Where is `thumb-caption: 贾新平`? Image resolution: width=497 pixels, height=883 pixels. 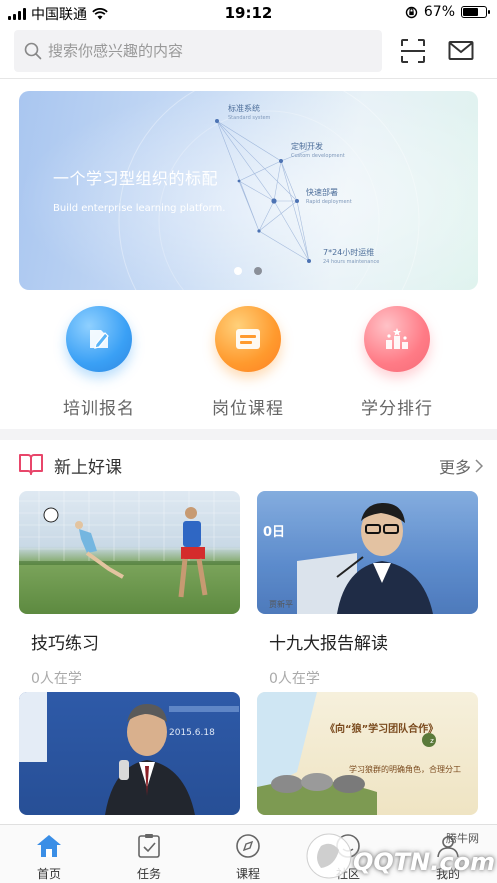
thumb-caption: 贾新平 is located at coordinates (281, 604).